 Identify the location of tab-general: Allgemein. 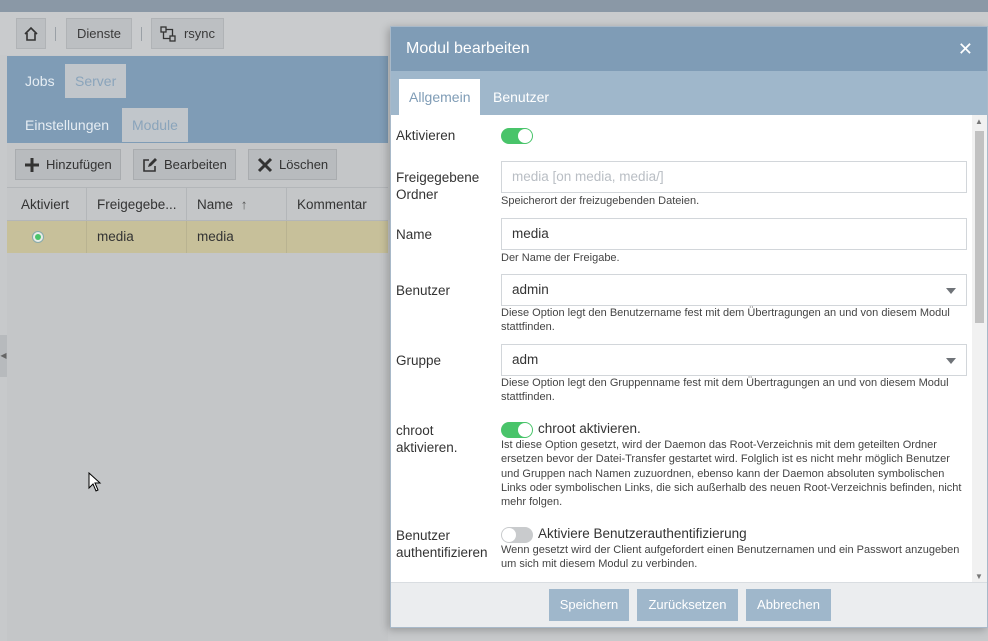
(440, 97).